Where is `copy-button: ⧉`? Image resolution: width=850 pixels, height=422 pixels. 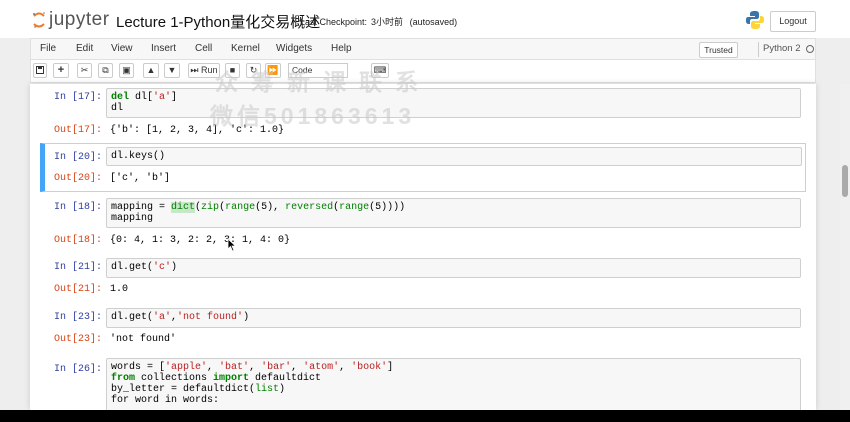 copy-button: ⧉ is located at coordinates (105, 70).